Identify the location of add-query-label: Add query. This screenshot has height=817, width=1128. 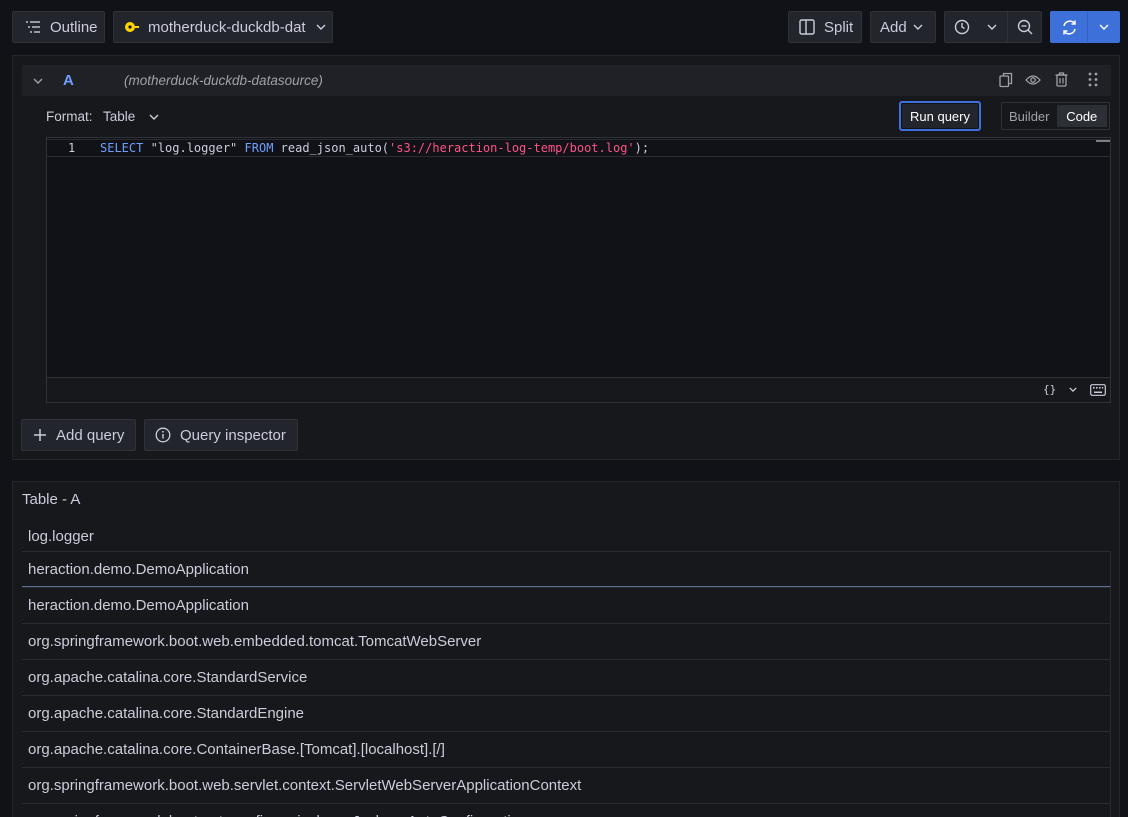
(90, 435).